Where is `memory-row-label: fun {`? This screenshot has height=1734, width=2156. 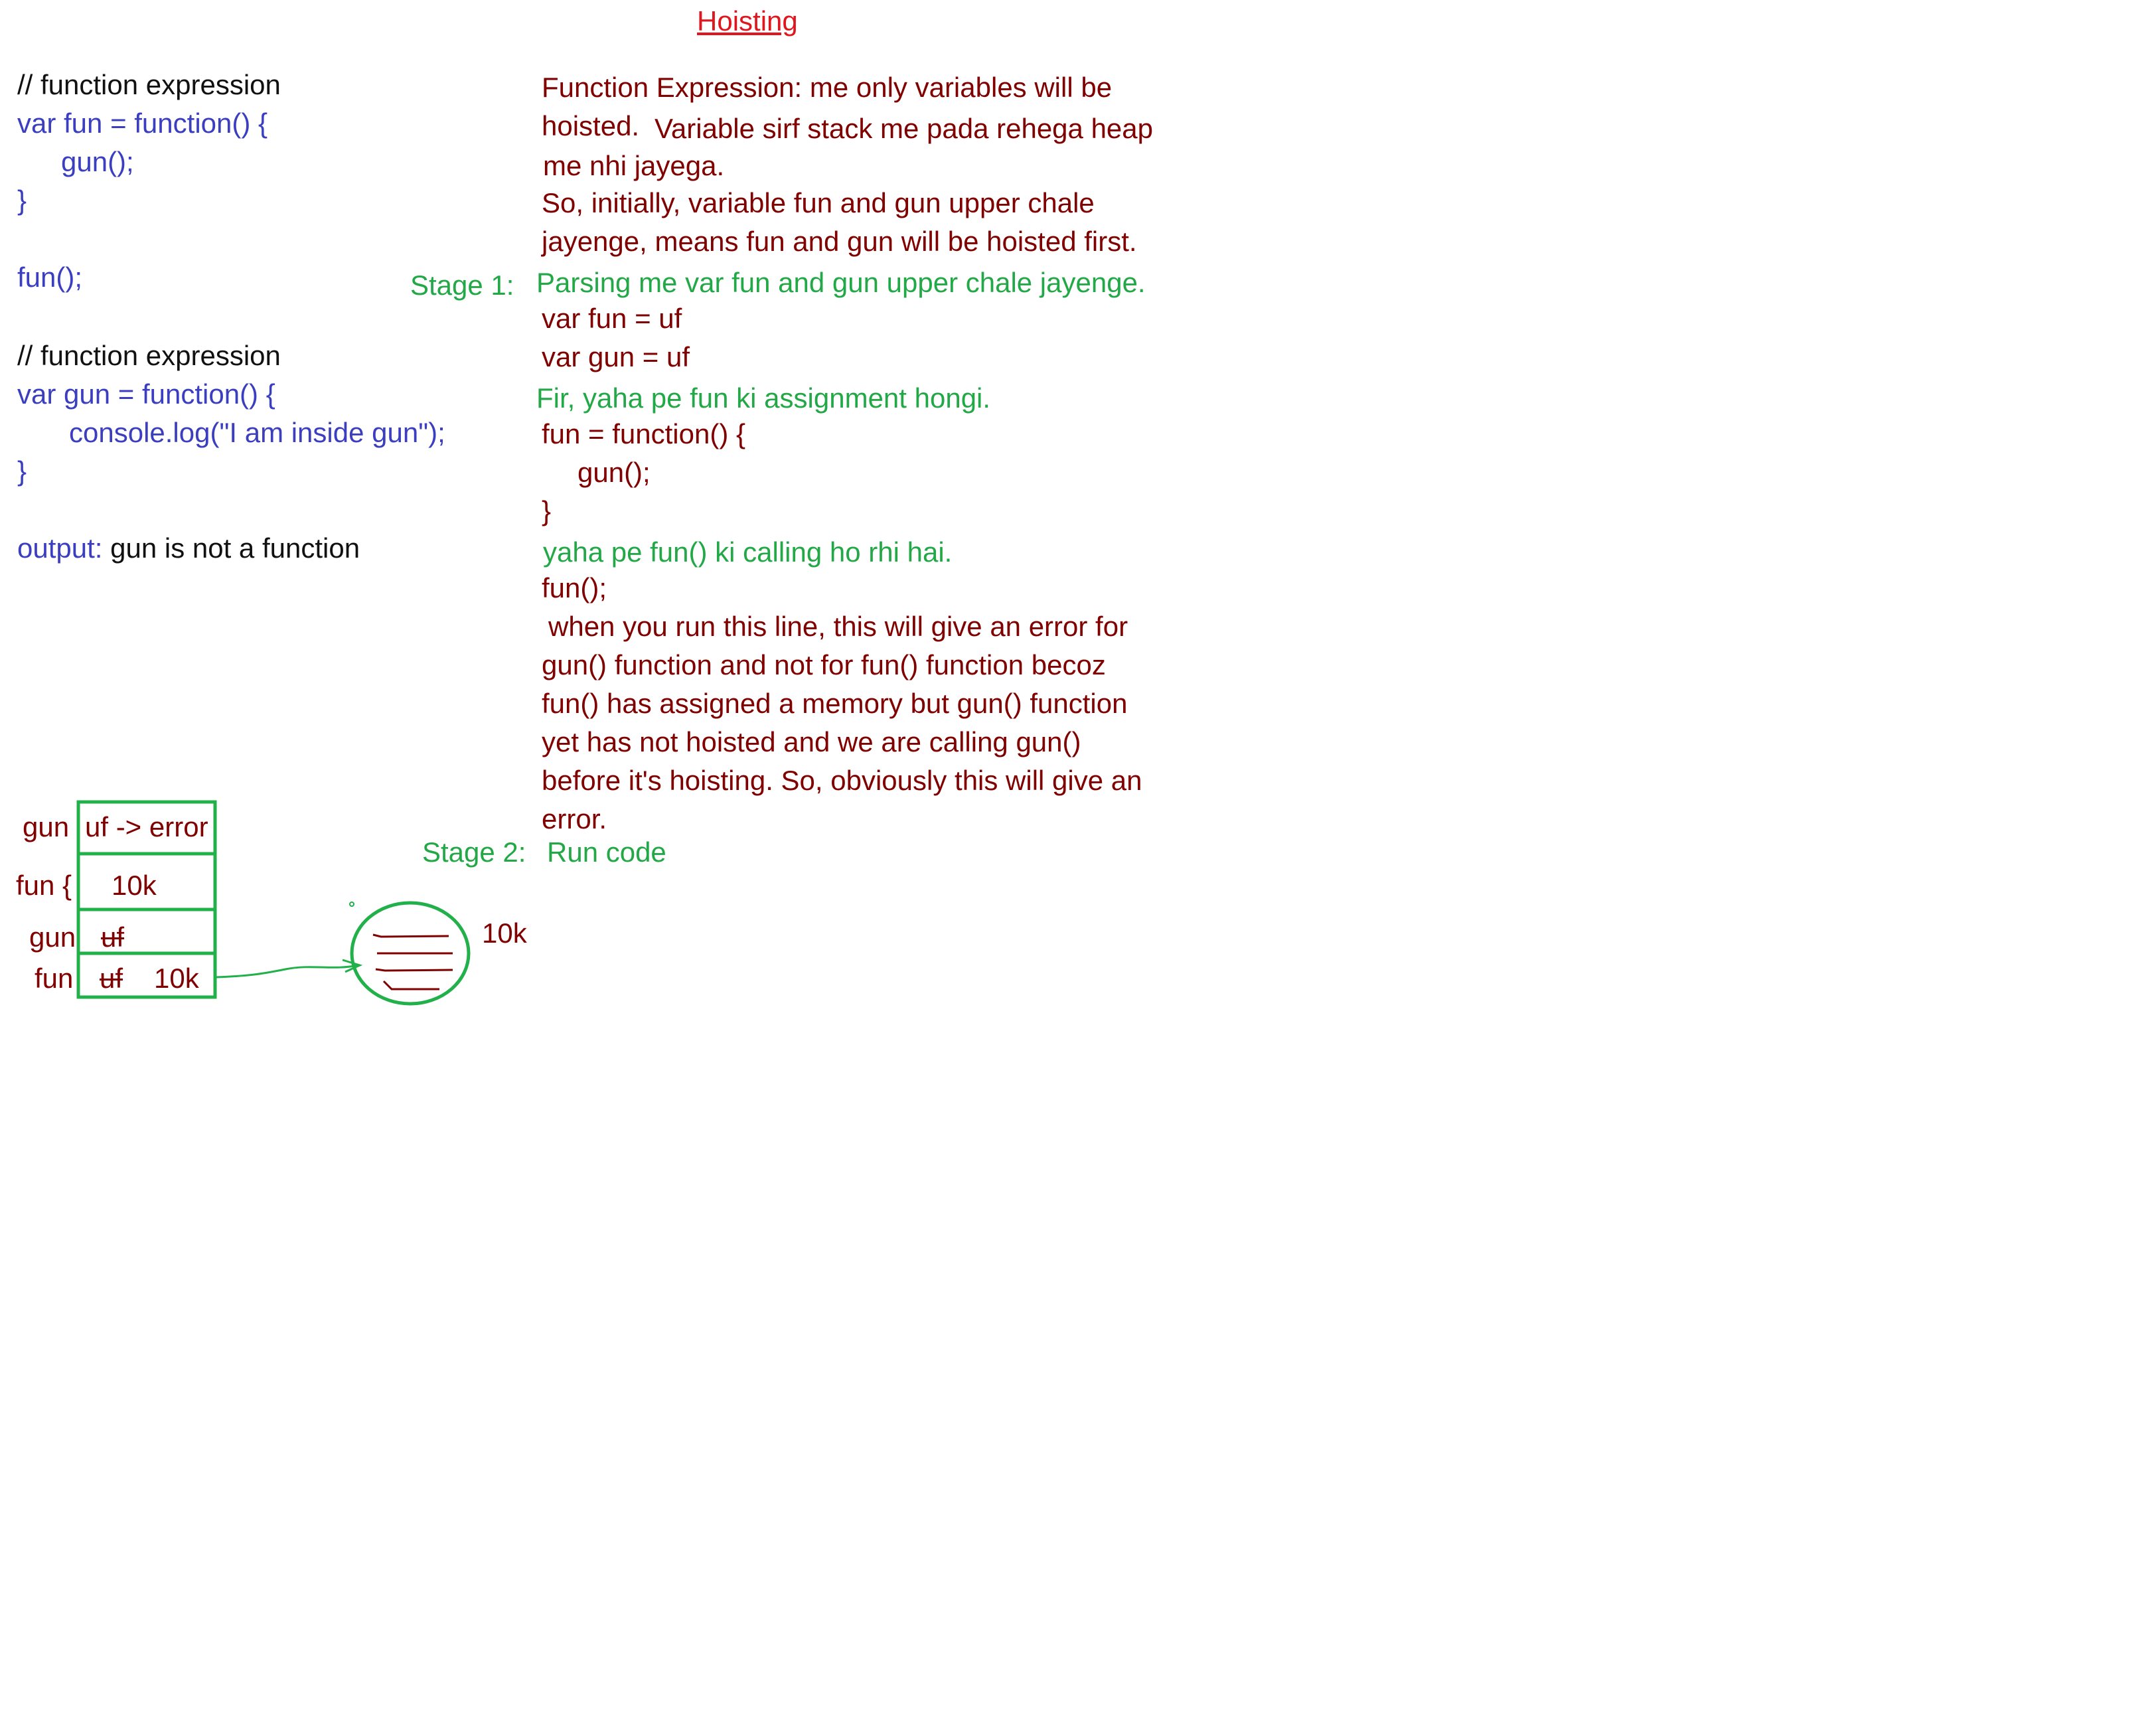 memory-row-label: fun { is located at coordinates (44, 885).